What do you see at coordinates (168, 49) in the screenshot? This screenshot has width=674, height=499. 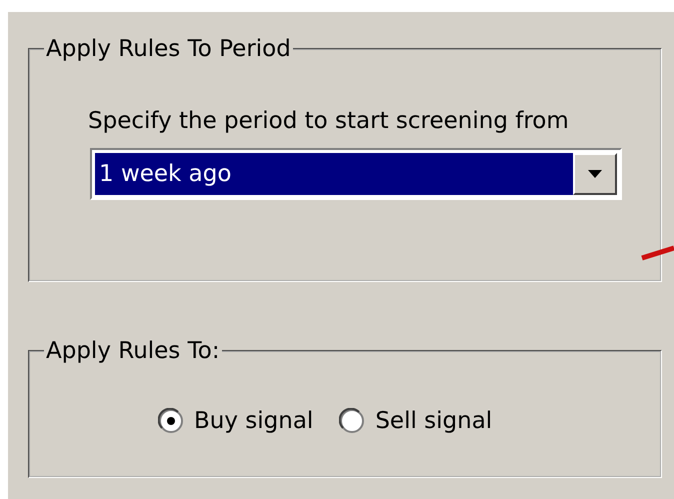 I see `group-title: Apply Rules To Period` at bounding box center [168, 49].